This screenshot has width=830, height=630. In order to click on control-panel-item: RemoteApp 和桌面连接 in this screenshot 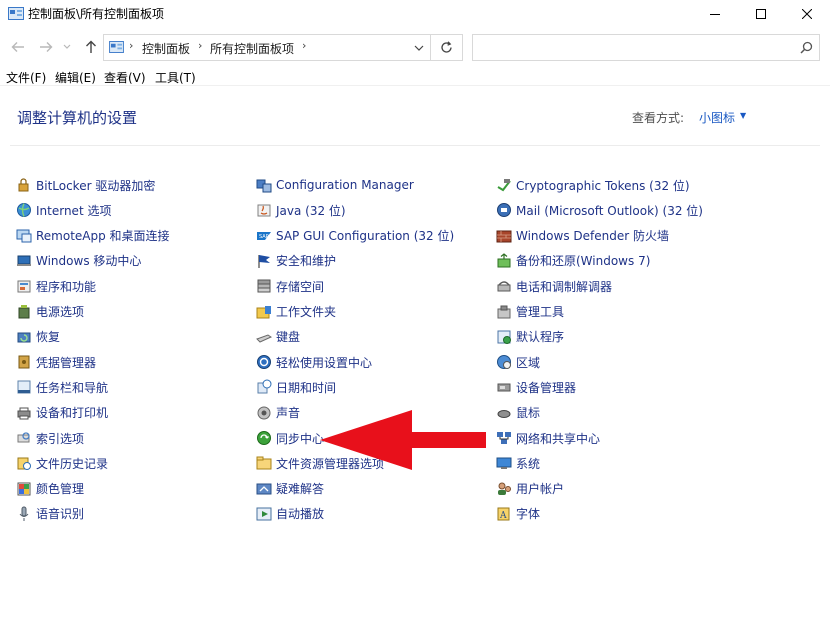, I will do `click(93, 236)`.